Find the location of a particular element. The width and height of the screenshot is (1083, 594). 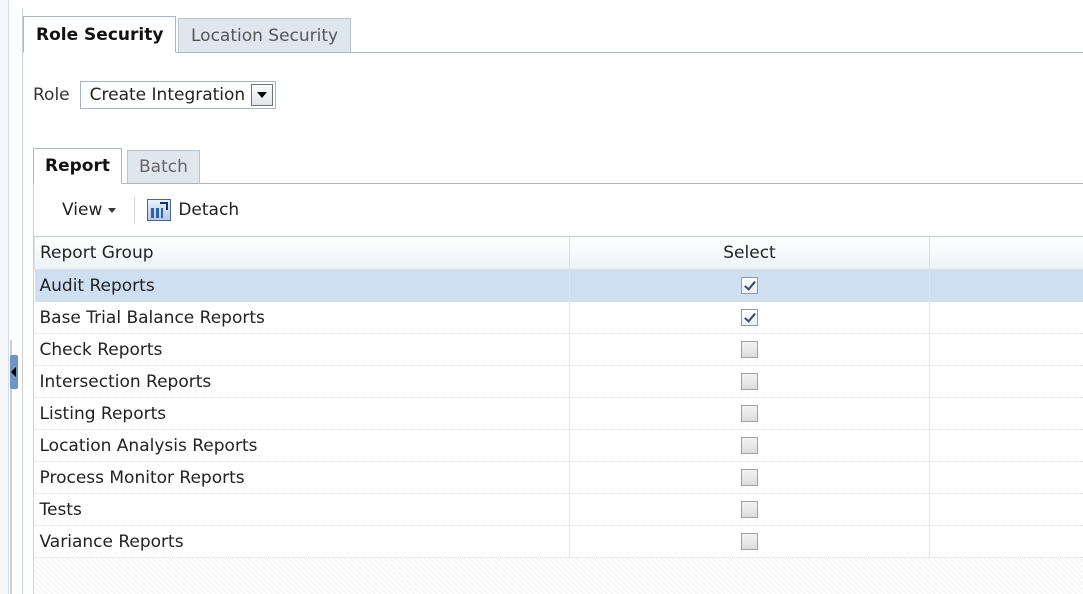

left-pane-edge is located at coordinates (4, 297).